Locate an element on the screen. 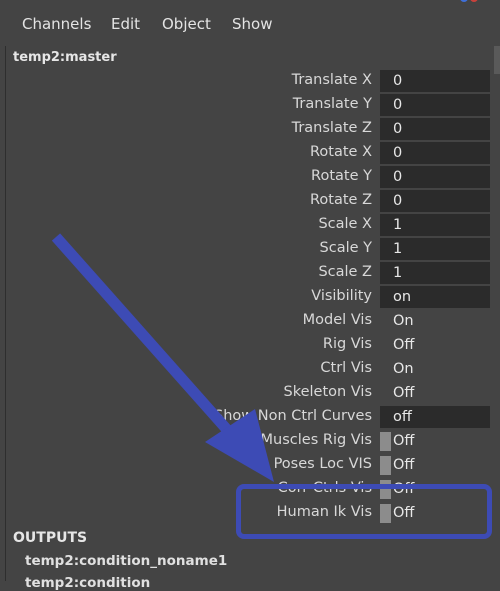 The height and width of the screenshot is (591, 500). channel-label: Translate Y is located at coordinates (332, 104).